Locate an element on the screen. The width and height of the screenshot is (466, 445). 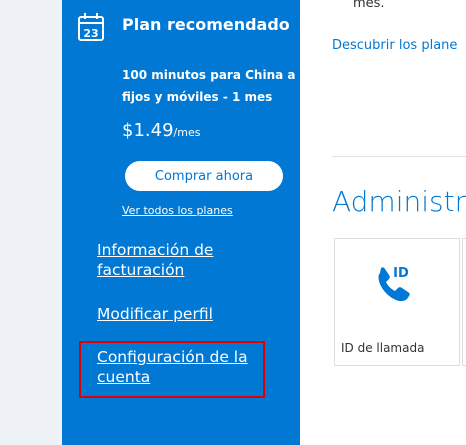
price-amount: $1.49 is located at coordinates (148, 130).